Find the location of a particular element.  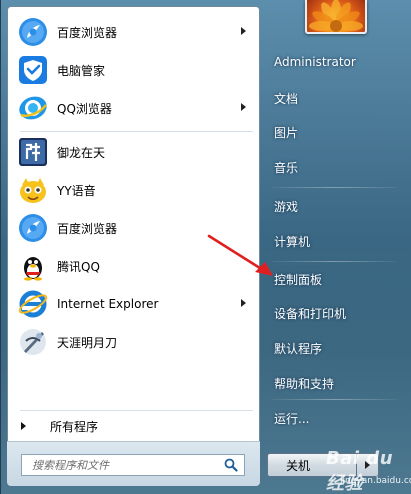

right-item-label: 图片 is located at coordinates (286, 132).